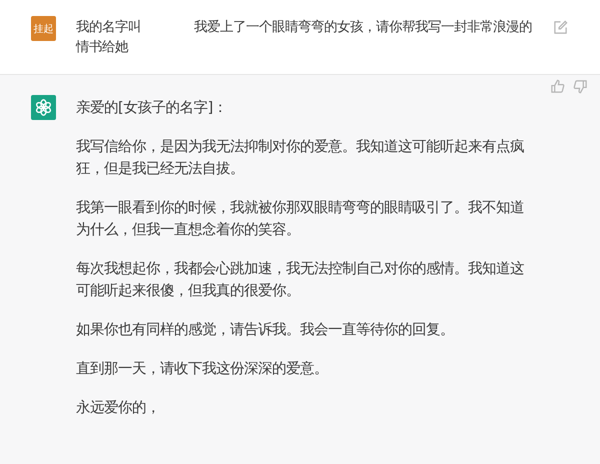  What do you see at coordinates (557, 86) in the screenshot?
I see `thumbs-up-icon` at bounding box center [557, 86].